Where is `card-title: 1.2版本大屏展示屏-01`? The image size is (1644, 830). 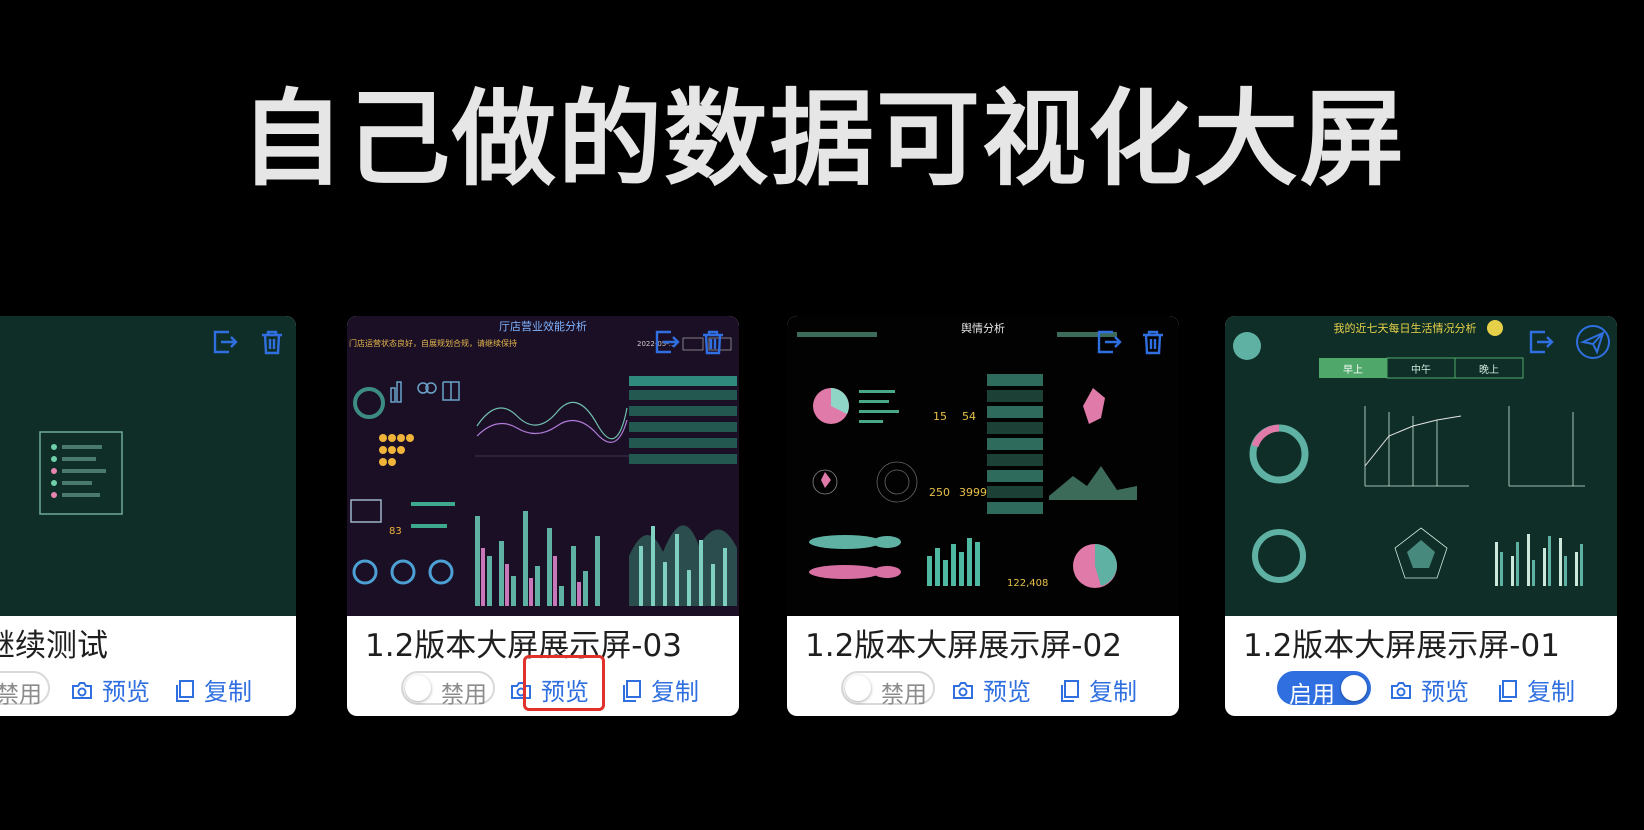 card-title: 1.2版本大屏展示屏-01 is located at coordinates (1401, 646).